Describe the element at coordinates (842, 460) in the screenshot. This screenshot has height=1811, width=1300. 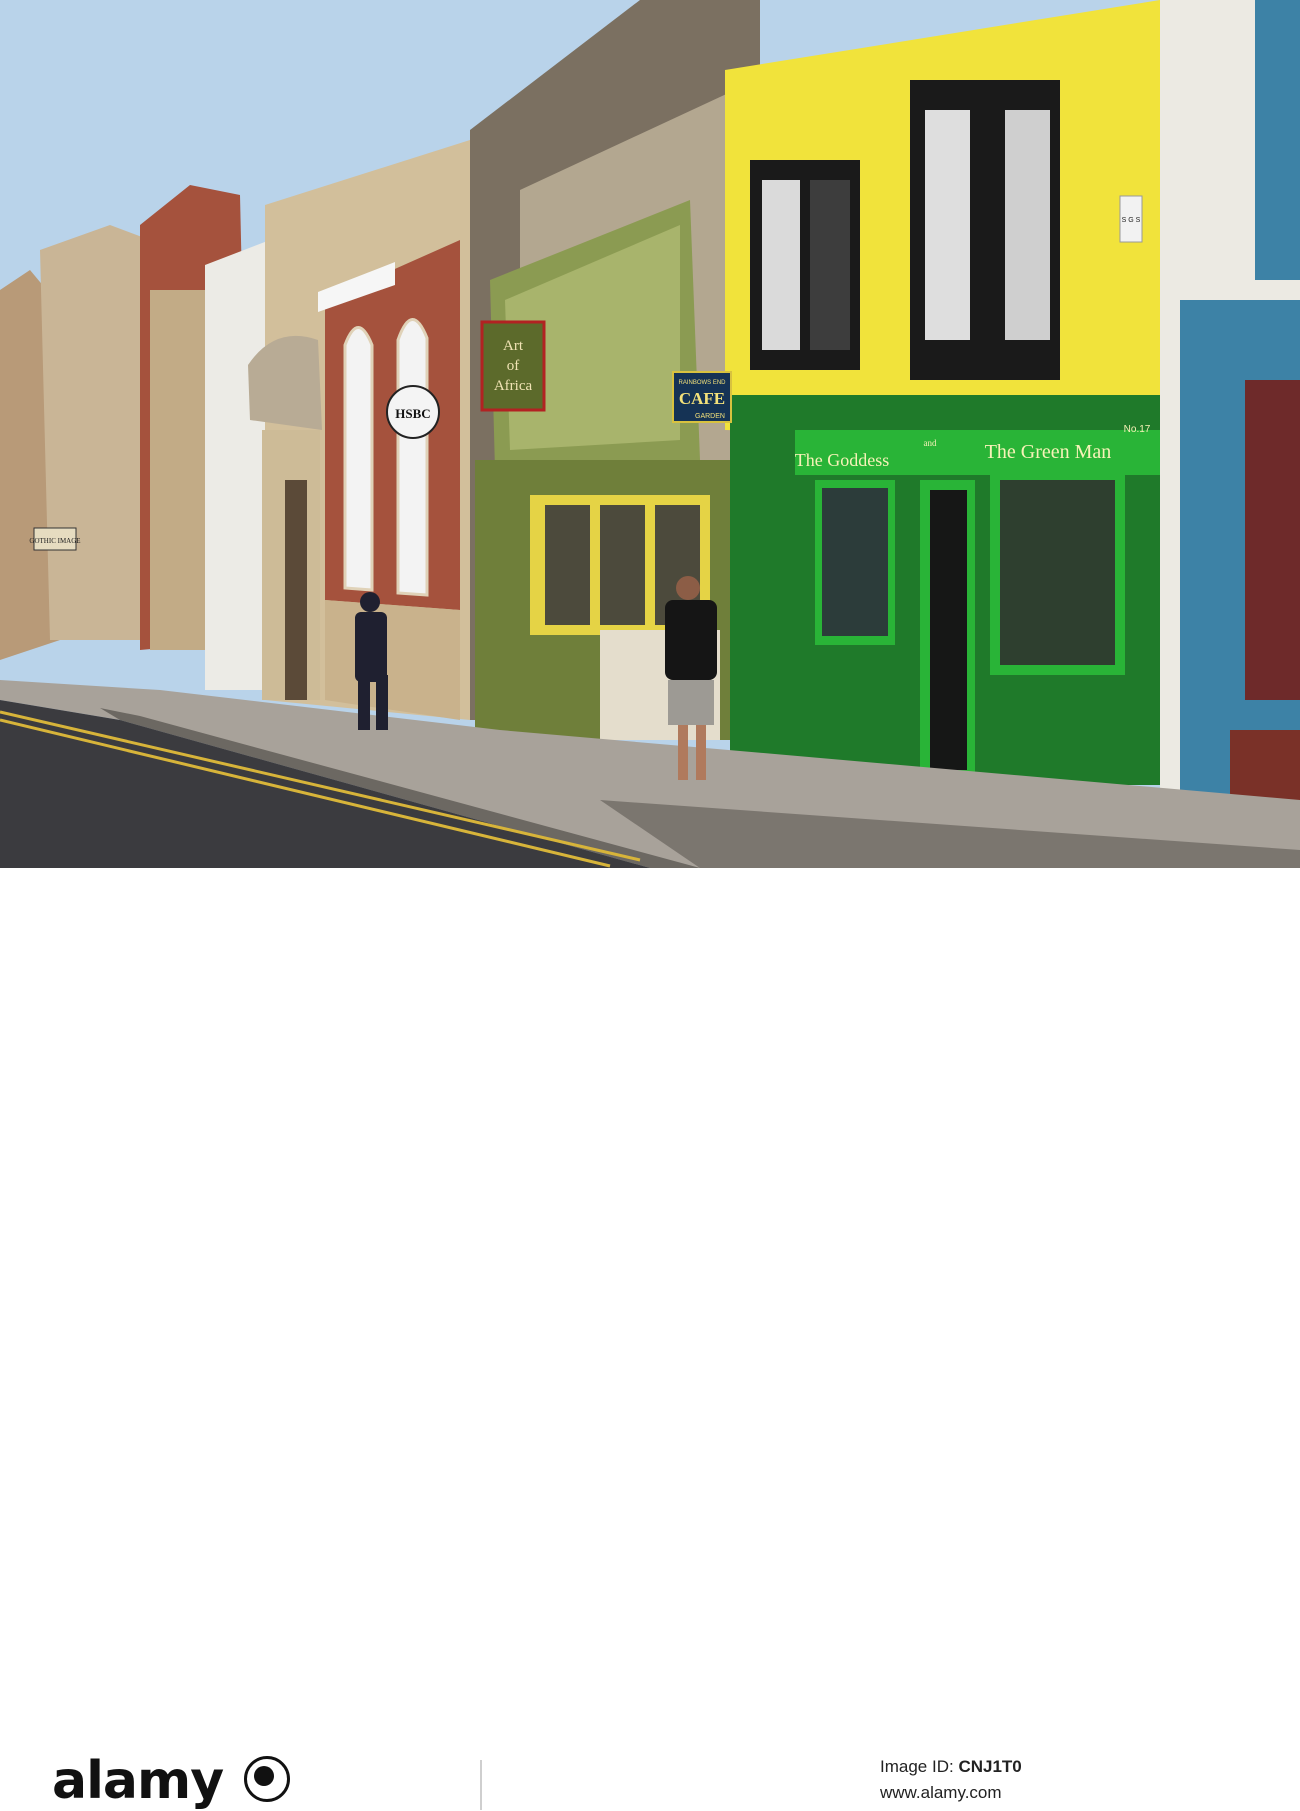
I see `svg-text: The Goddess` at that location.